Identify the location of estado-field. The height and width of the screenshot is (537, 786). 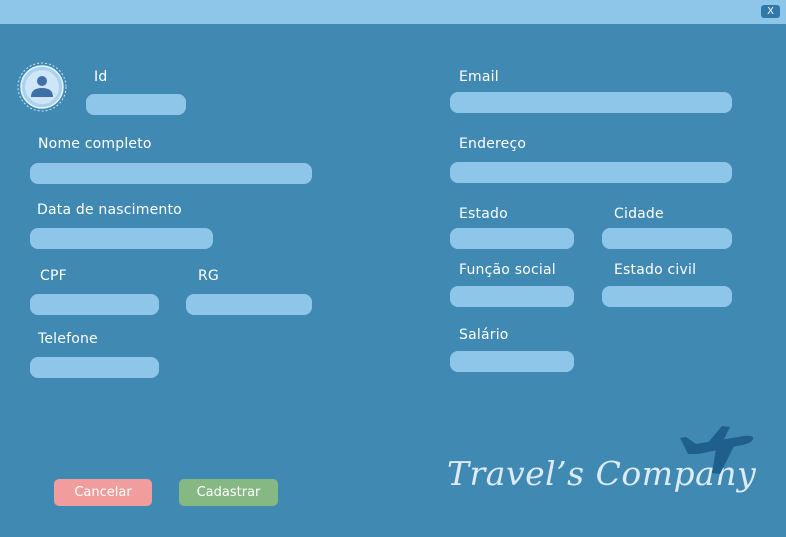
(512, 238).